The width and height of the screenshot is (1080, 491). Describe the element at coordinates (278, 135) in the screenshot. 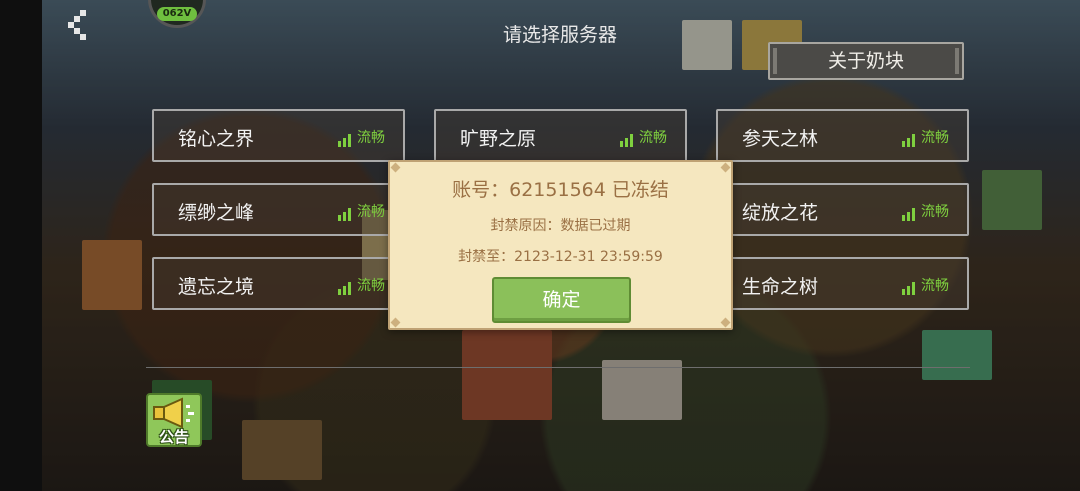

I see `server-item: 铭心之界 流畅` at that location.